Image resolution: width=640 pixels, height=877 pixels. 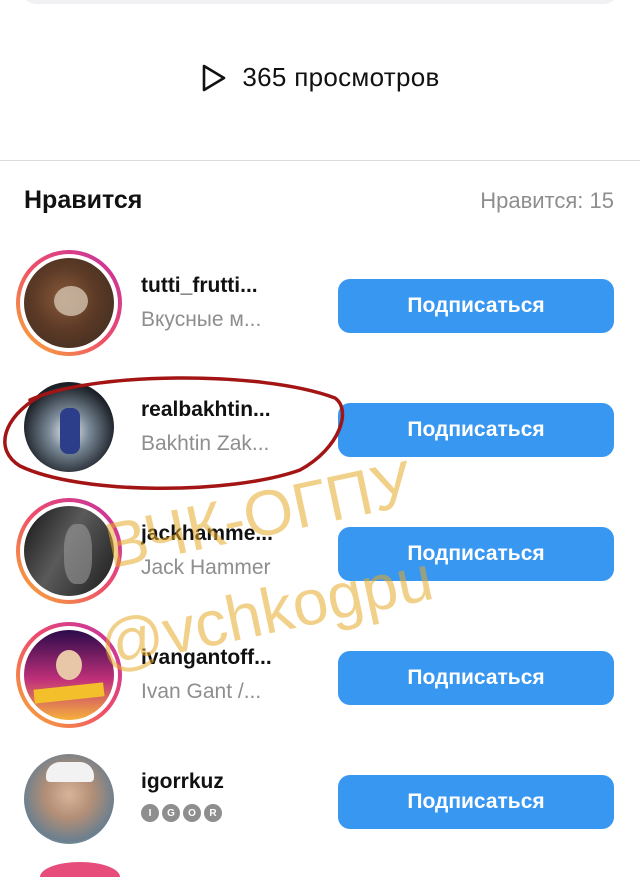 I want to click on views-row: 365 просмотров, so click(x=320, y=77).